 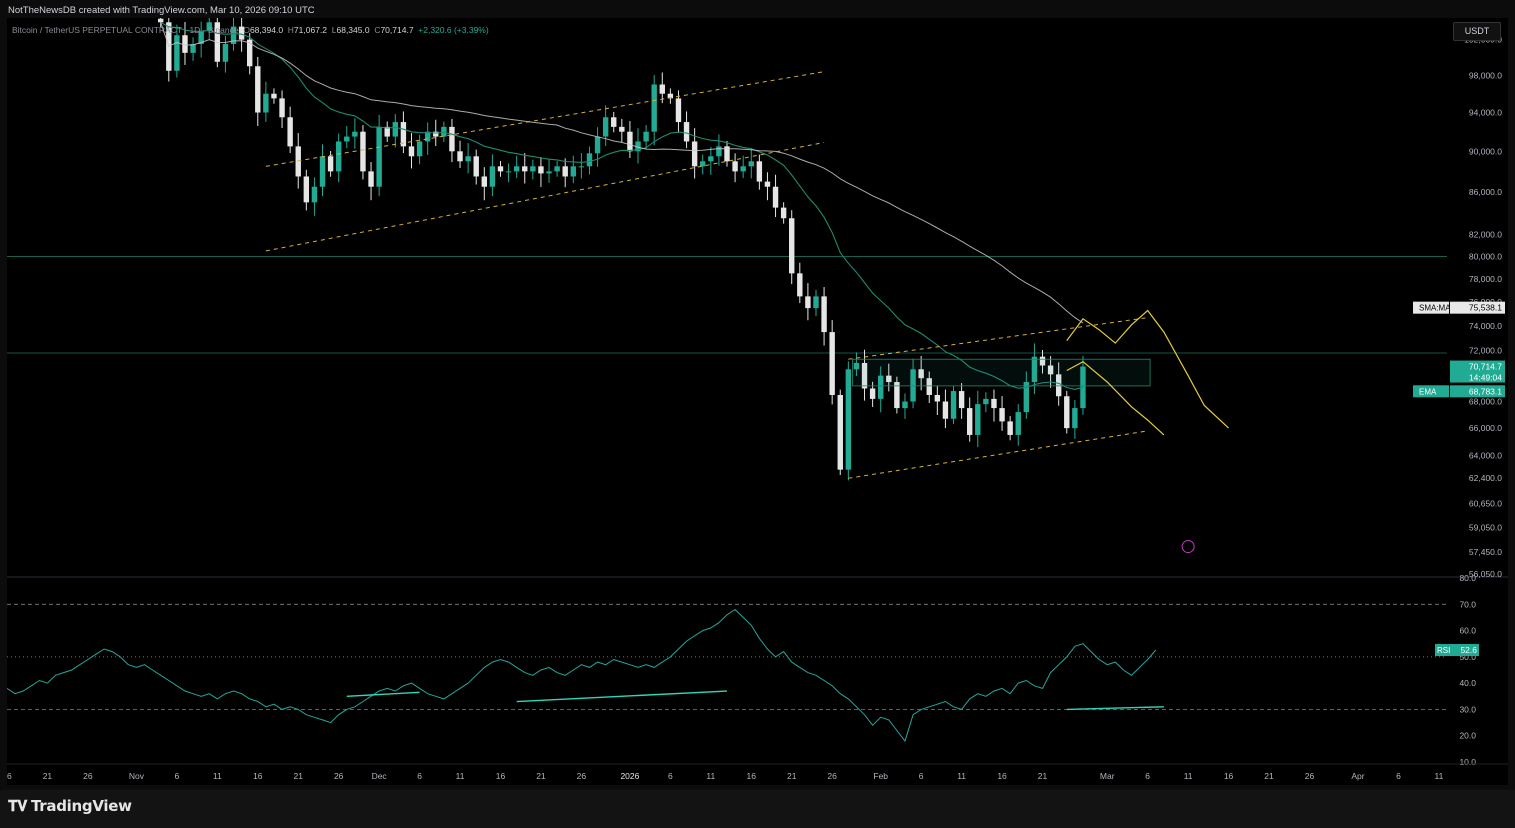 I want to click on time-tick-label: Feb, so click(x=880, y=776).